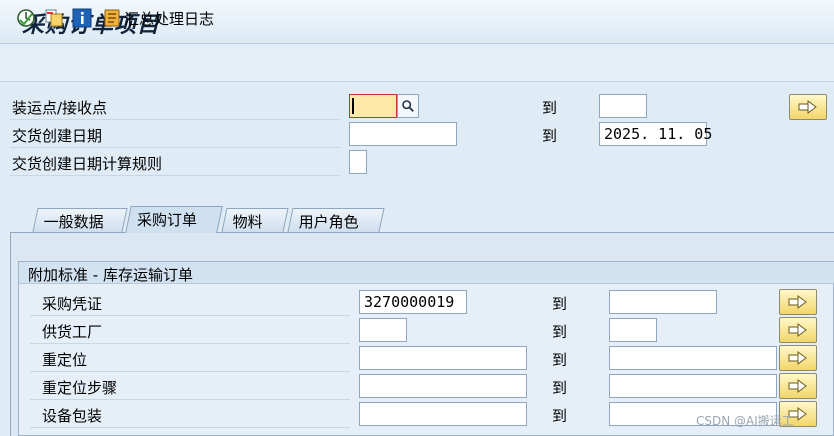 Image resolution: width=834 pixels, height=436 pixels. Describe the element at coordinates (353, 106) in the screenshot. I see `text-cursor` at that location.